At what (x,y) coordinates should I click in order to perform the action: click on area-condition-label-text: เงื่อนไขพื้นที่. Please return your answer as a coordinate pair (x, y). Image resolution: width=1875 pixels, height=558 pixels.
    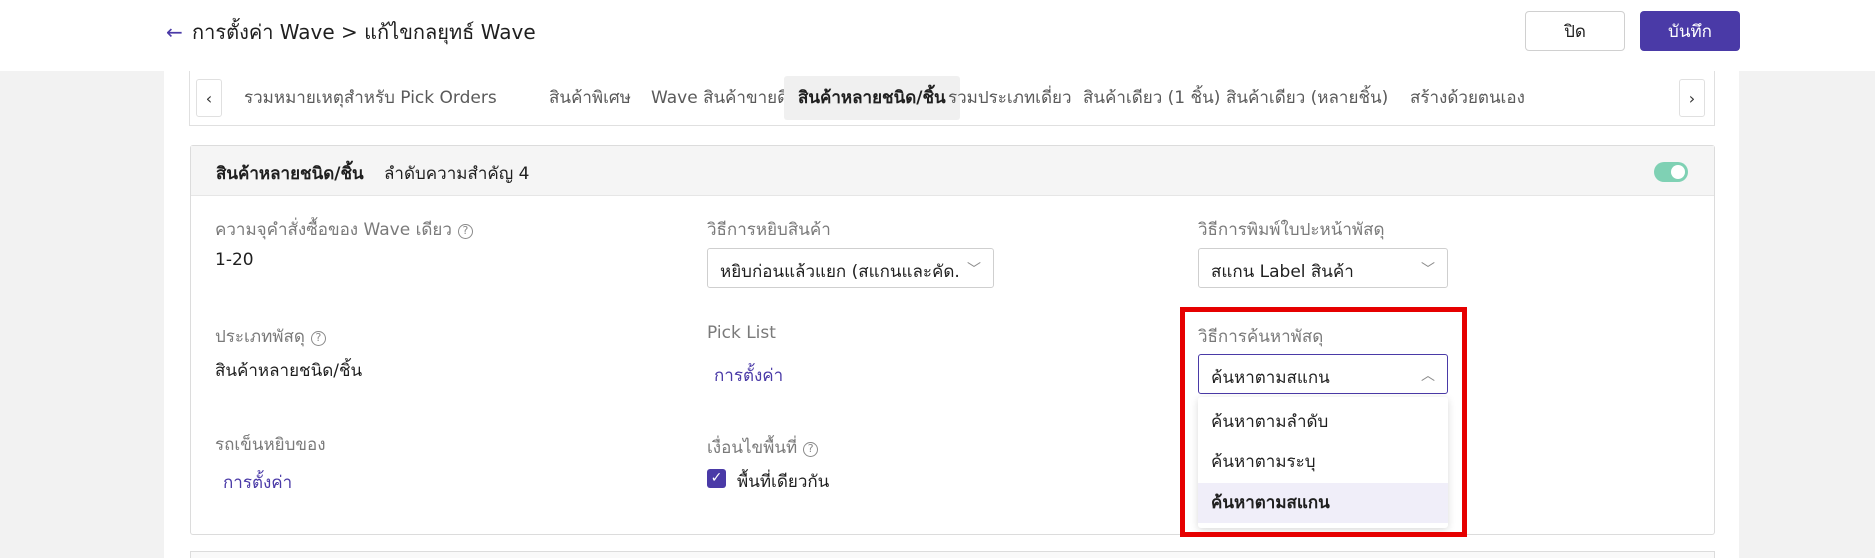
    Looking at the image, I should click on (752, 448).